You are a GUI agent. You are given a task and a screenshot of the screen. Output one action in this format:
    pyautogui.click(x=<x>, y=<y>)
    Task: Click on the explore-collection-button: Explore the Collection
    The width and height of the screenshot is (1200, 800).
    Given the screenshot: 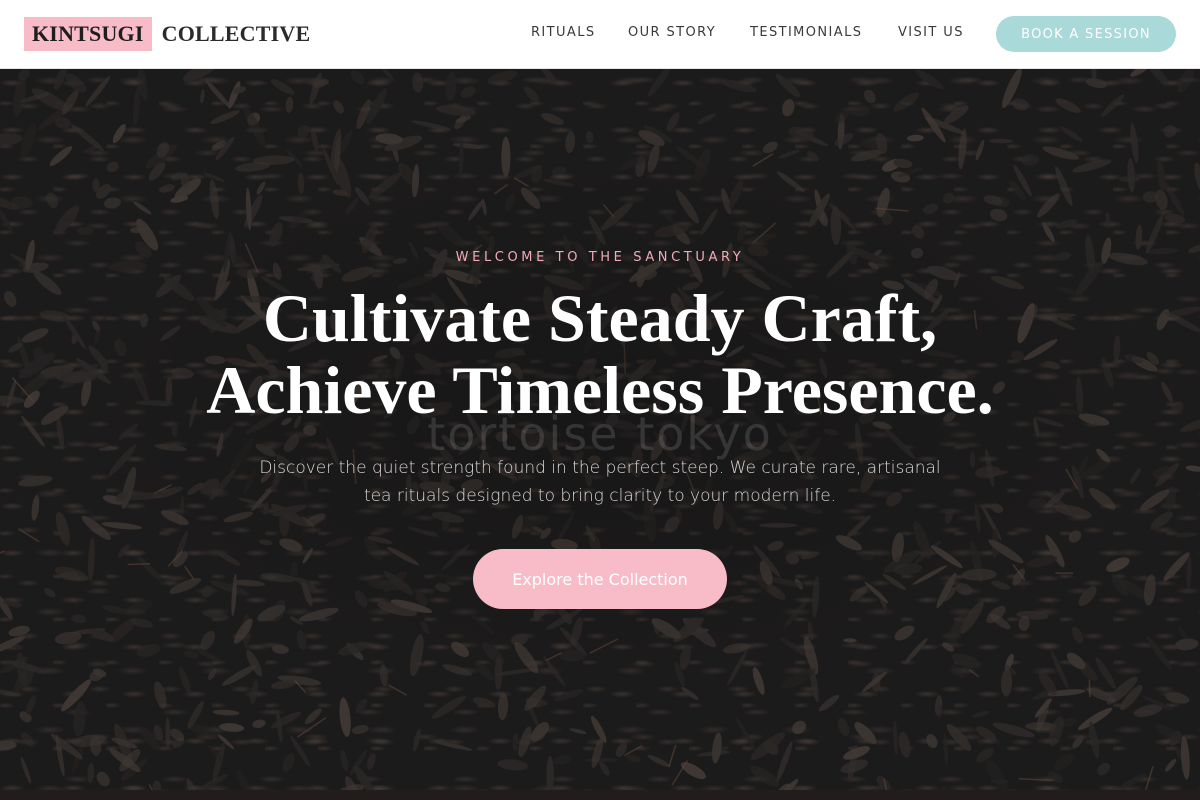 What is the action you would take?
    pyautogui.click(x=600, y=579)
    